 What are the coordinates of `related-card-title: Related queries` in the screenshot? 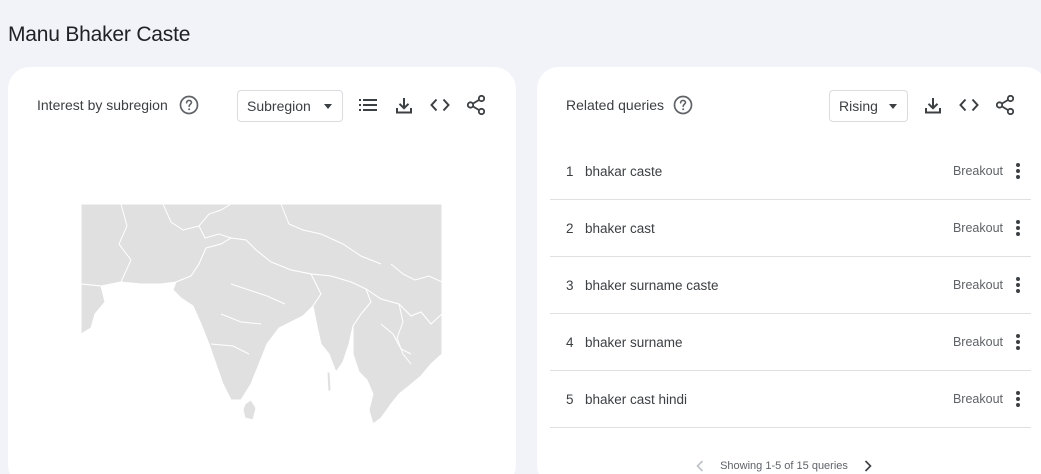 It's located at (615, 105).